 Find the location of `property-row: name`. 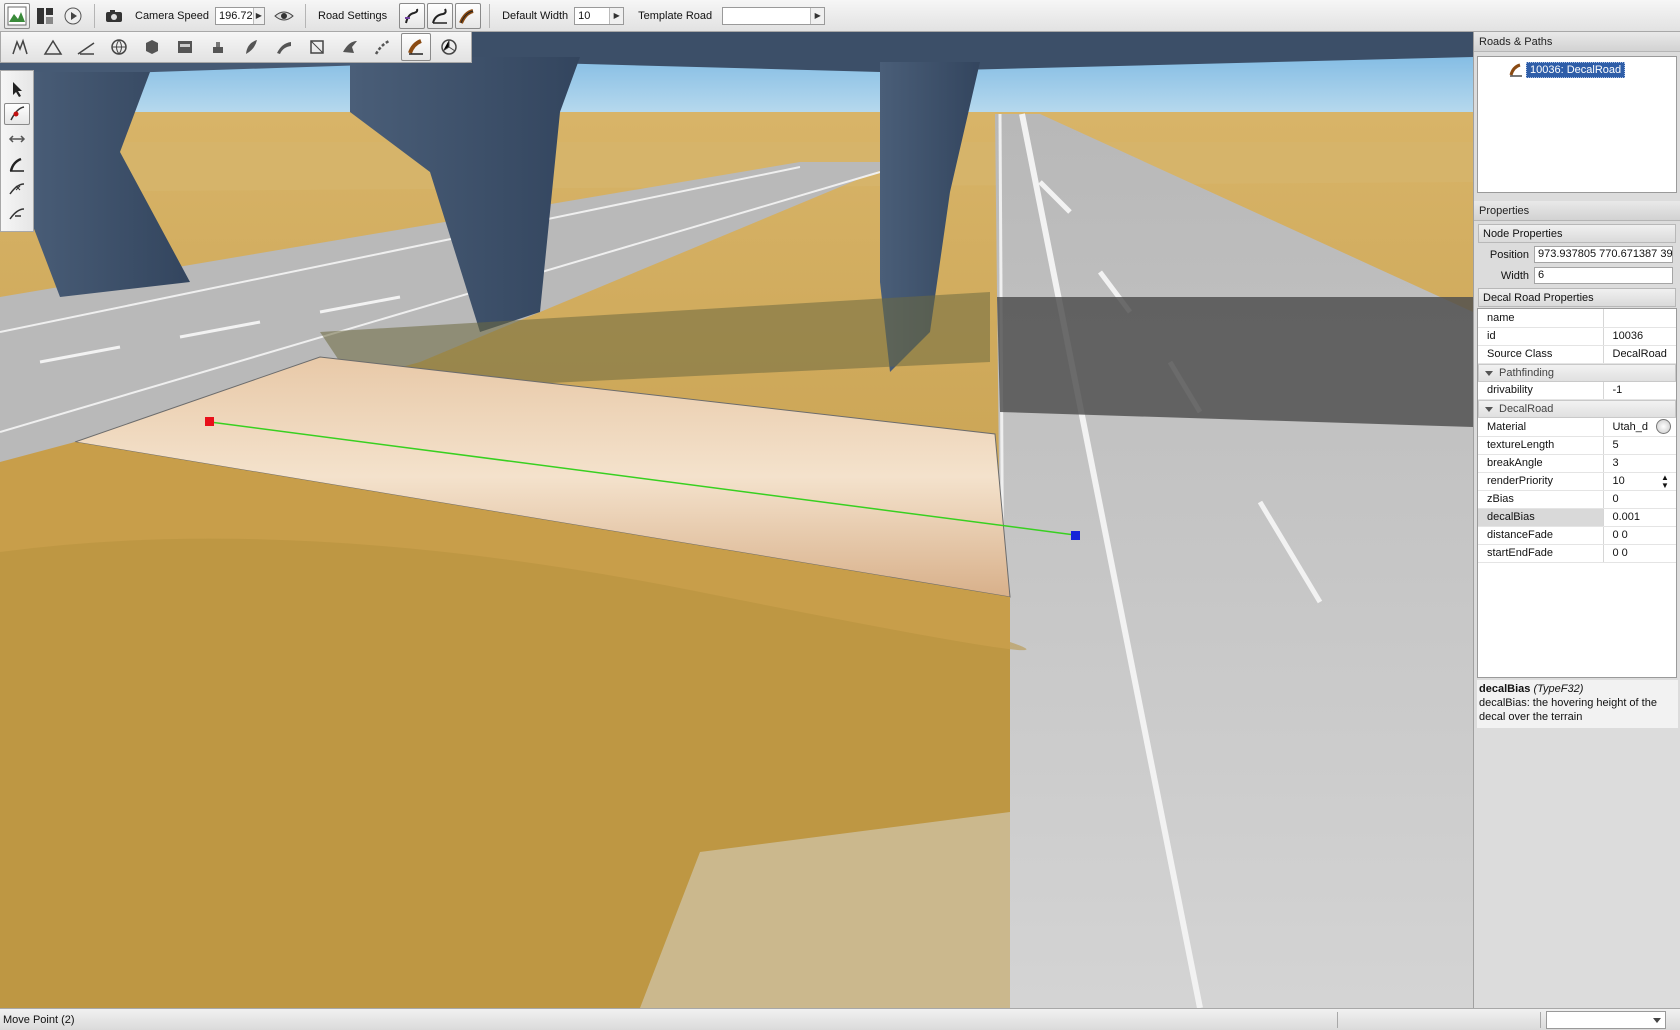

property-row: name is located at coordinates (1577, 318).